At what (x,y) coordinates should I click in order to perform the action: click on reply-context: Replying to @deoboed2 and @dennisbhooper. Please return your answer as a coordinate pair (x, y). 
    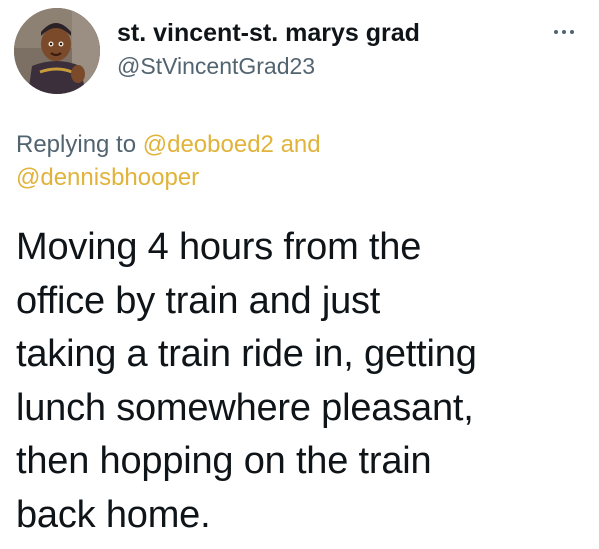
    Looking at the image, I should click on (296, 161).